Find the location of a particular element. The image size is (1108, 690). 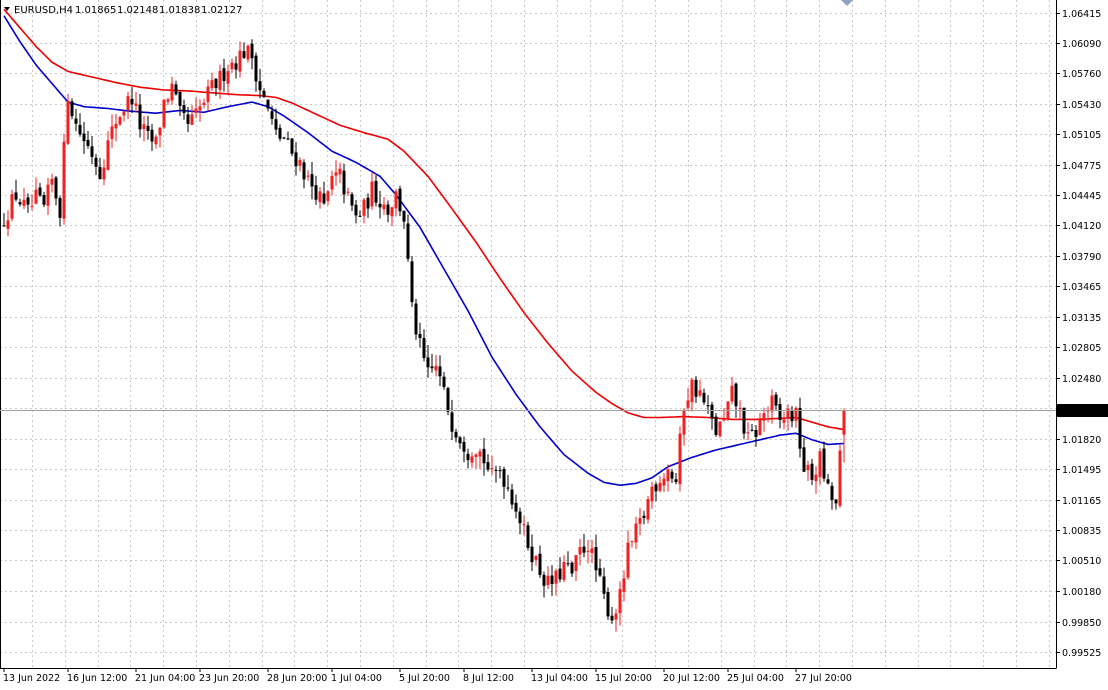

ytick-label: 0.99850 is located at coordinates (1081, 623).